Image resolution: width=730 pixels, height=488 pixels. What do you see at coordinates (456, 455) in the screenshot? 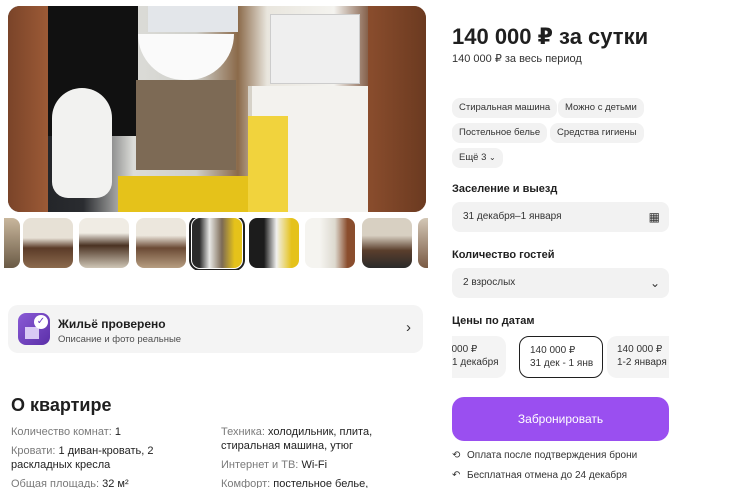
I see `refresh-icon: ⟲` at bounding box center [456, 455].